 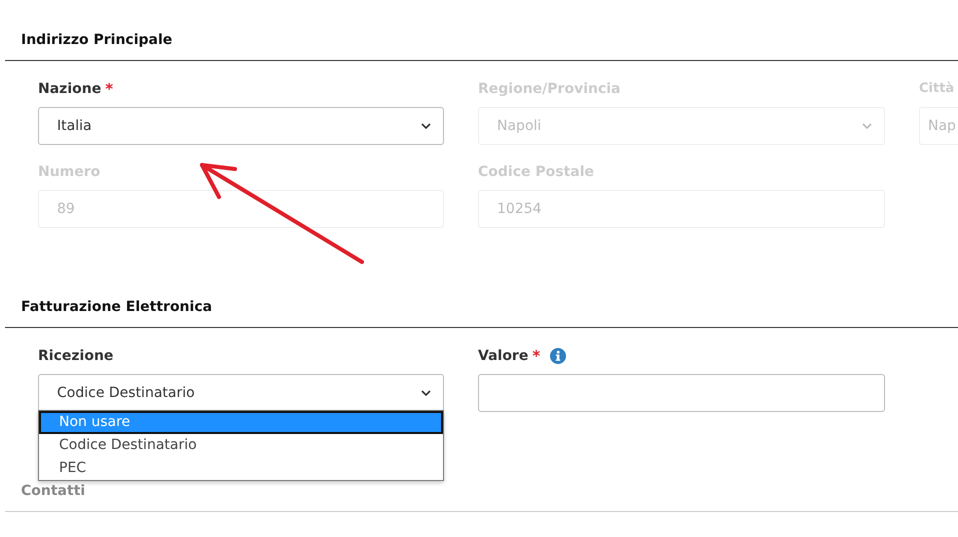 I want to click on section-title: Indirizzo Principale, so click(x=96, y=40).